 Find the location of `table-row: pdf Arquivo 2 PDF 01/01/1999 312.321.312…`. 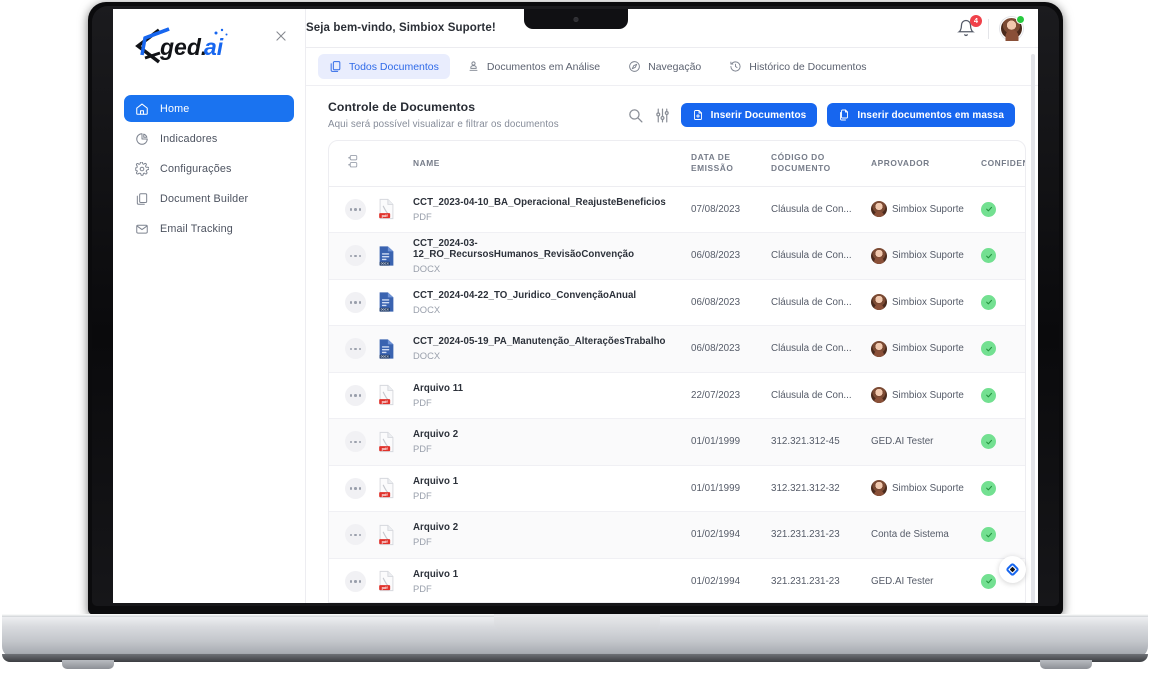

table-row: pdf Arquivo 2 PDF 01/01/1999 312.321.312… is located at coordinates (677, 442).